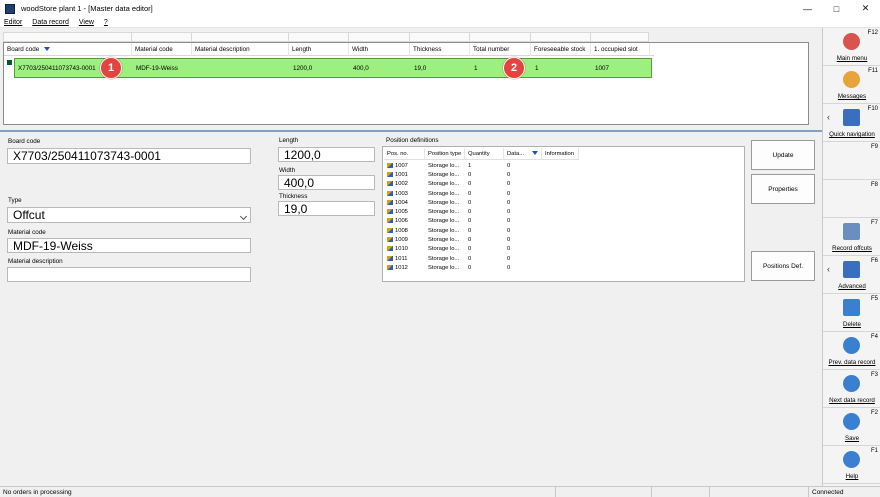  I want to click on maximize-icon: □, so click(836, 8).